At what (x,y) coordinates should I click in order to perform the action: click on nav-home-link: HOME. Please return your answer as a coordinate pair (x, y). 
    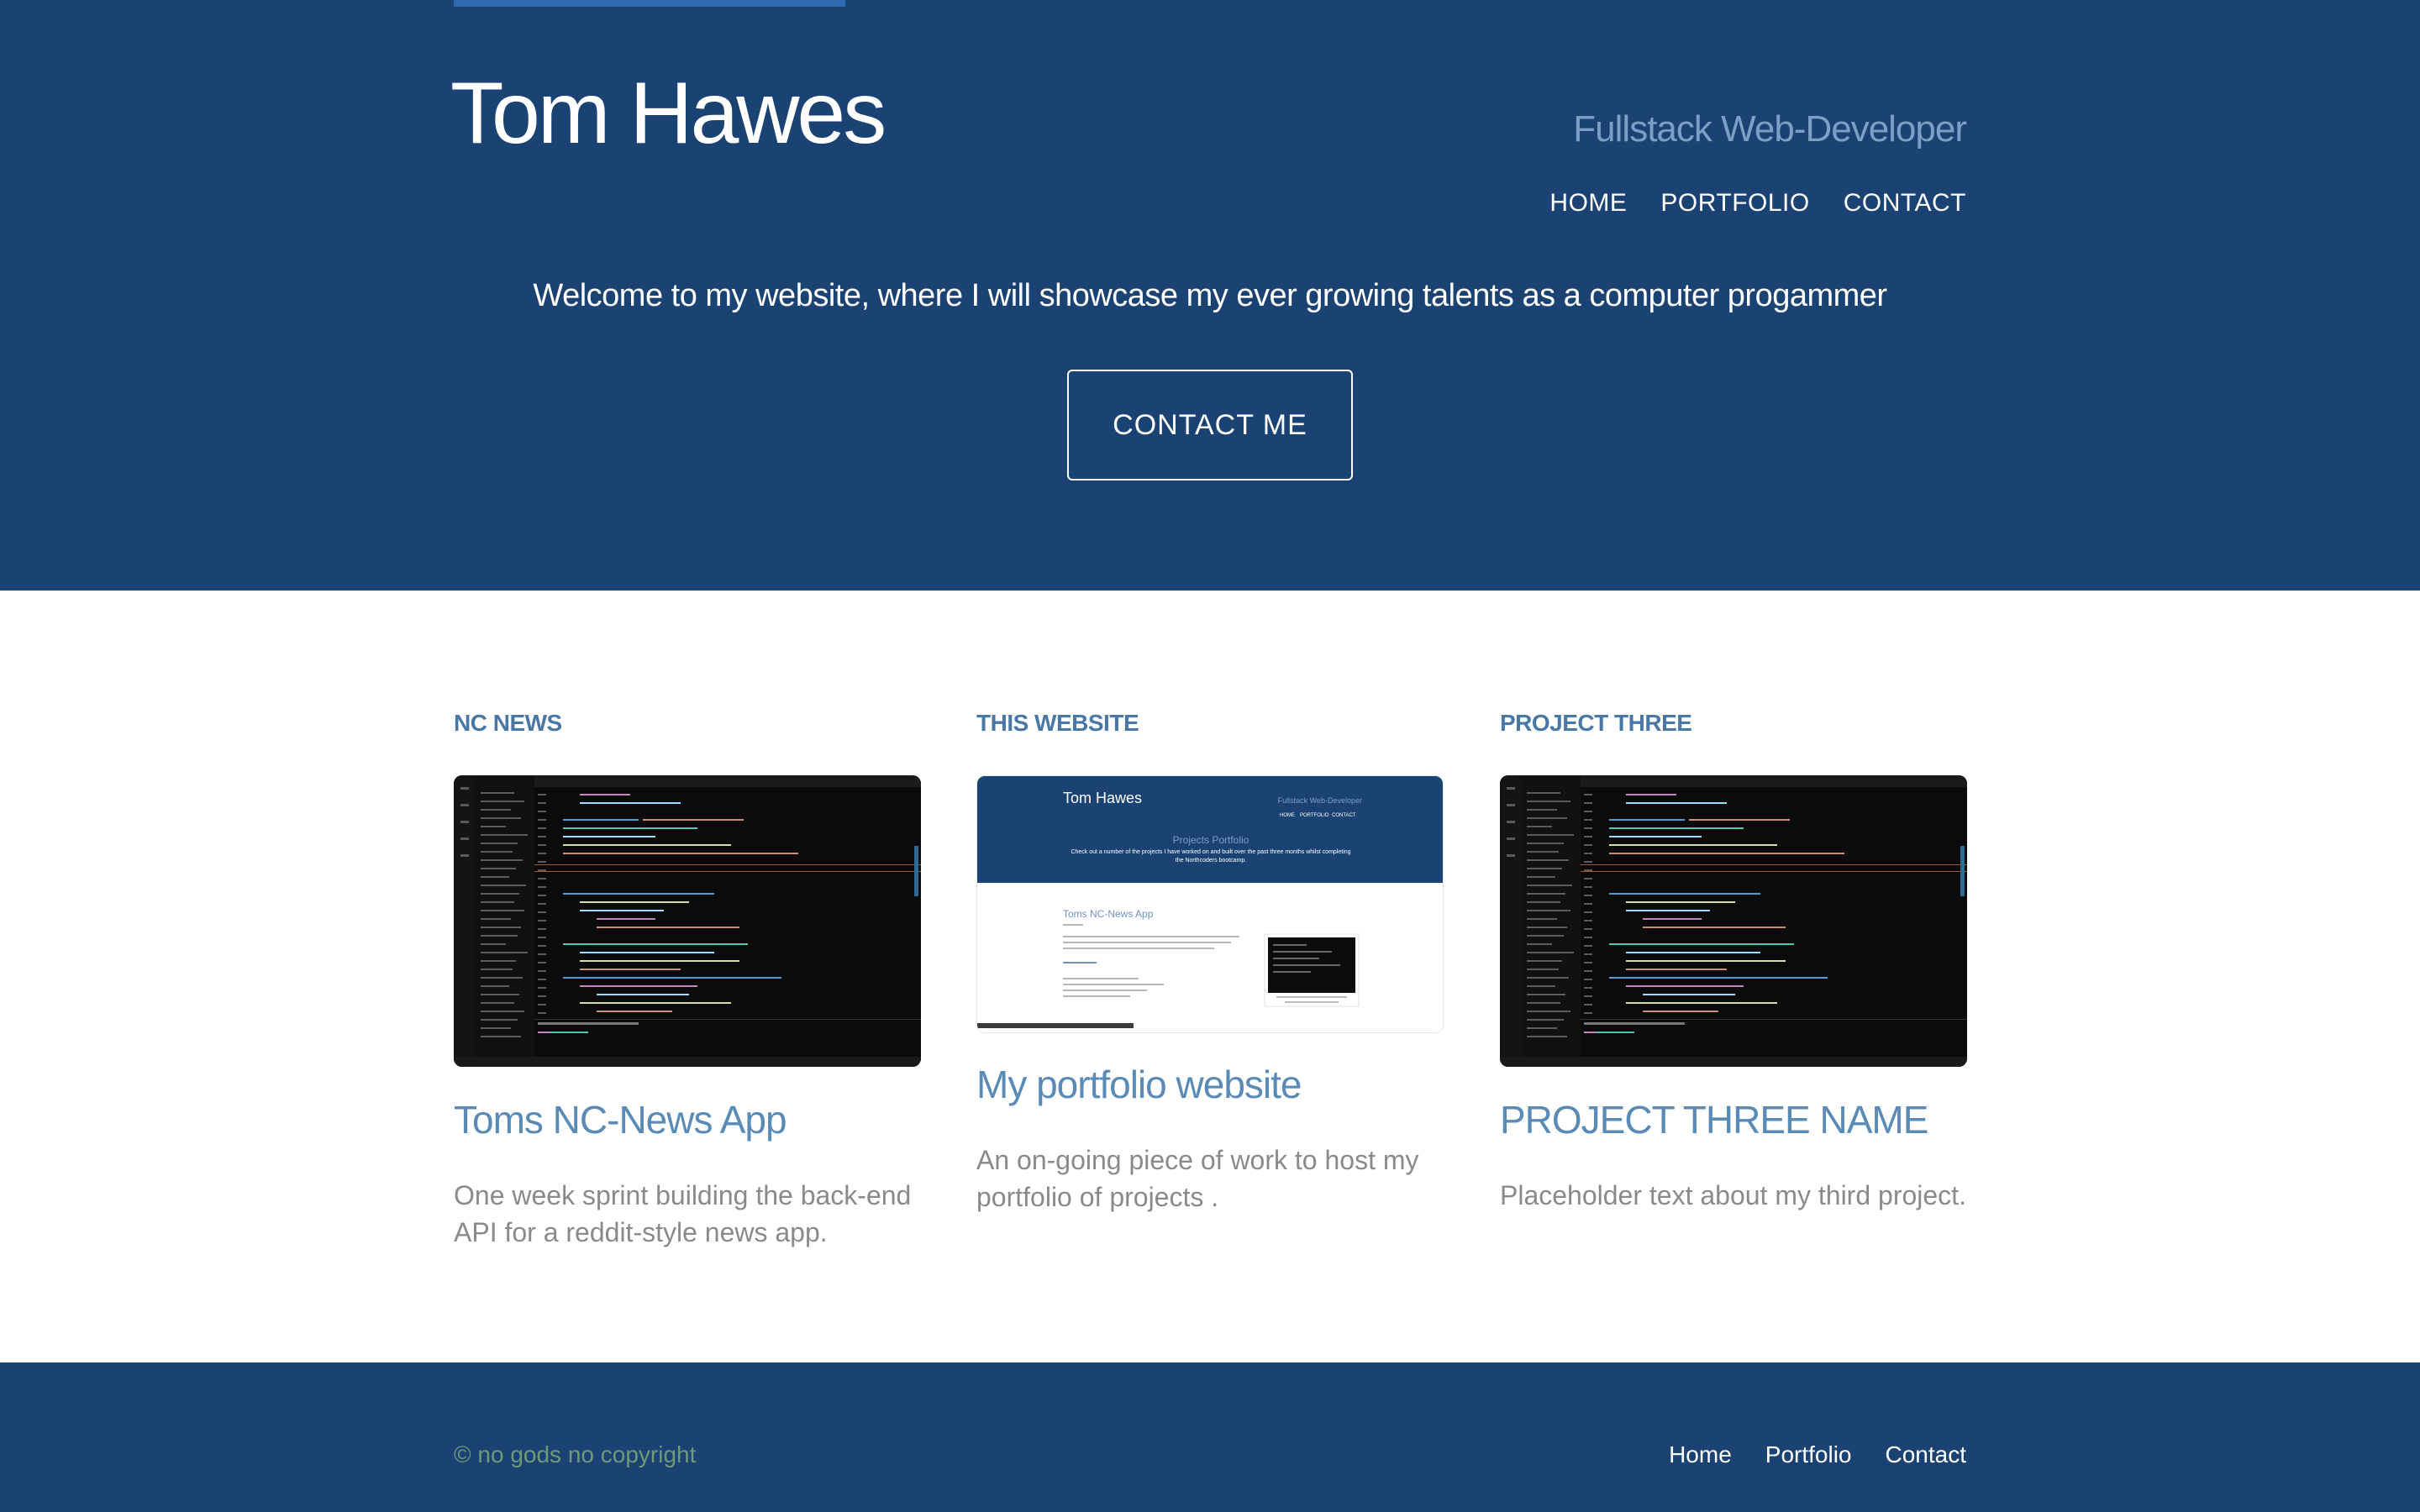
    Looking at the image, I should click on (1588, 203).